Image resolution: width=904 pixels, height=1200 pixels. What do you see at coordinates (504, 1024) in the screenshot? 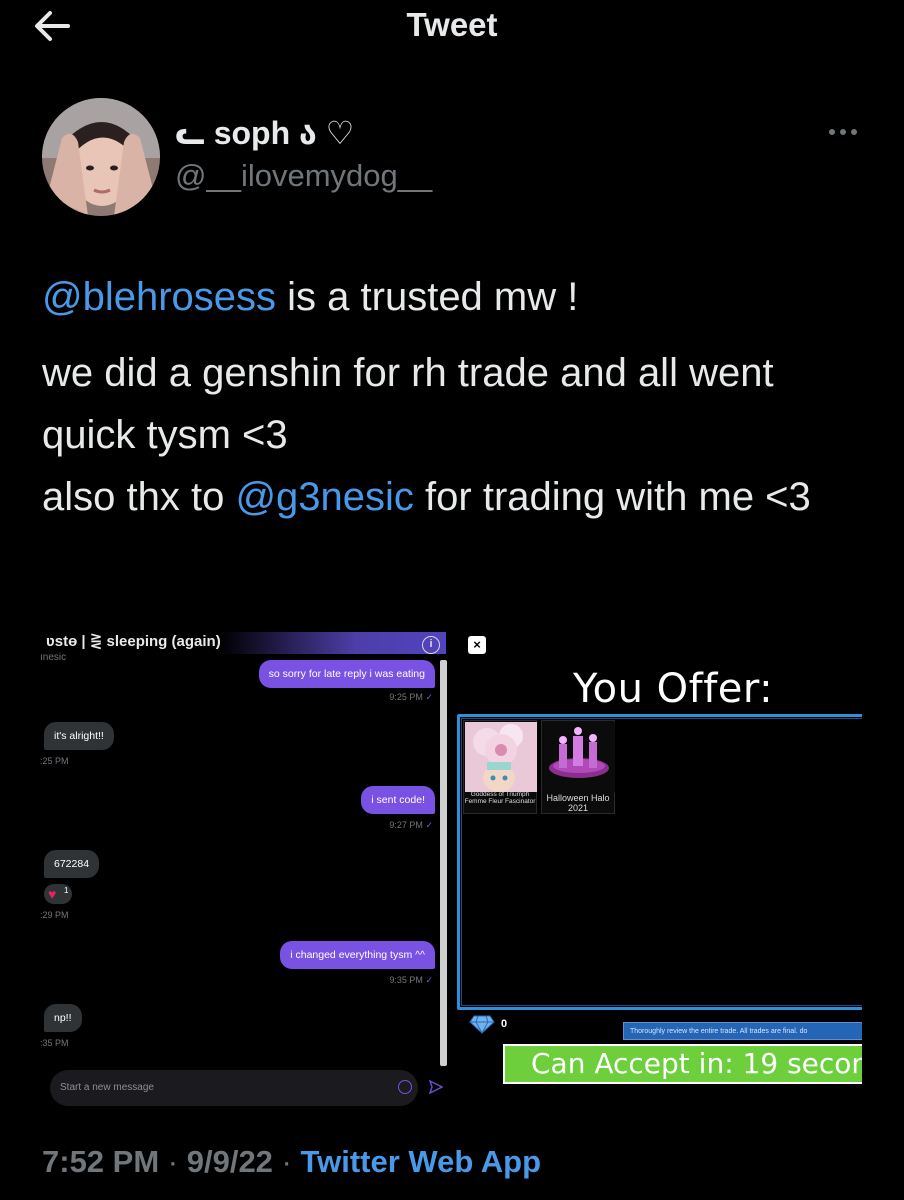
I see `diamond-count: 0` at bounding box center [504, 1024].